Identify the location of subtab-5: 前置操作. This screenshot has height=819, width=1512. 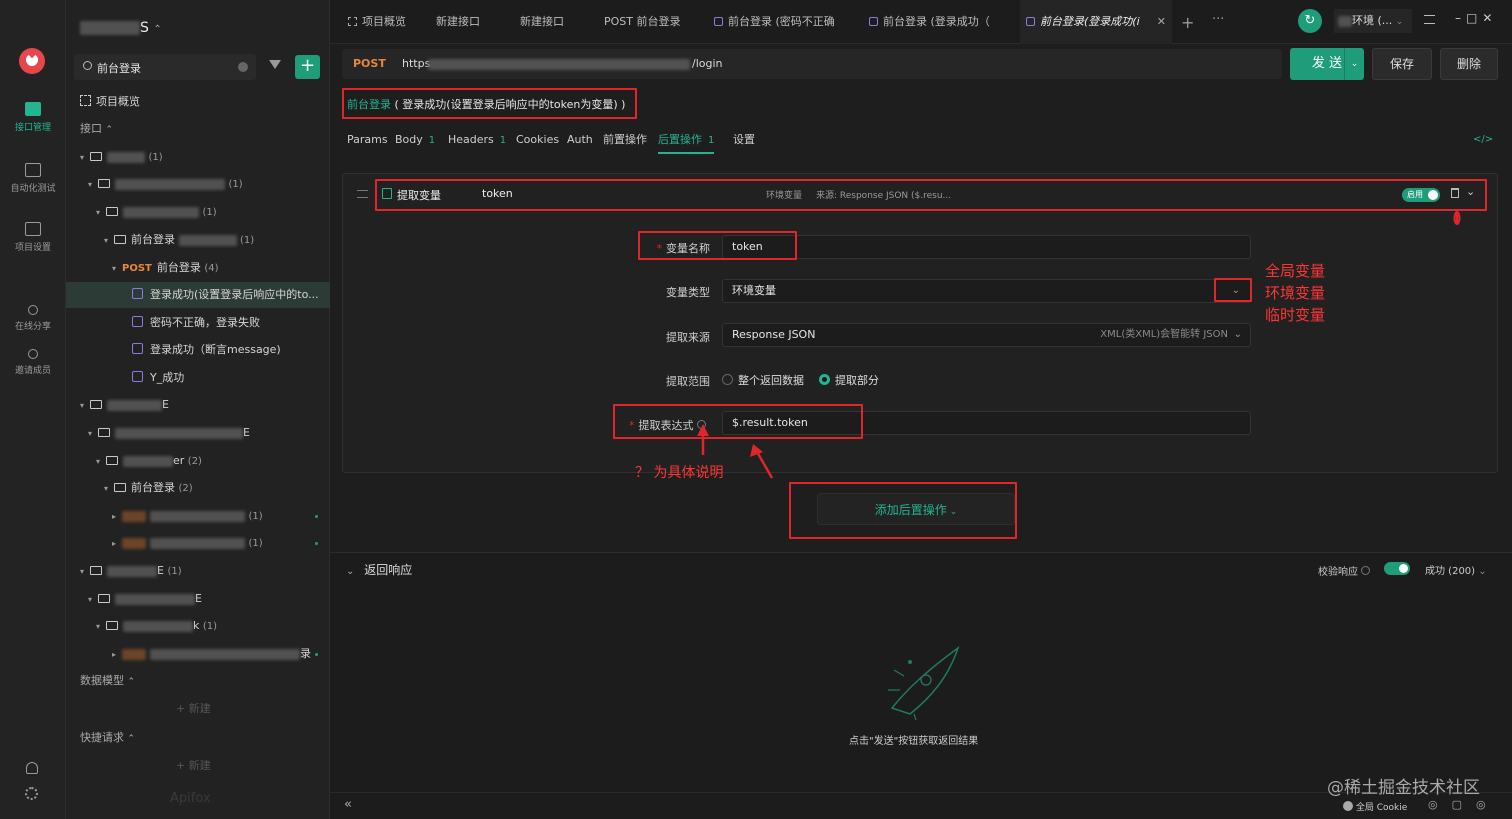
(625, 141).